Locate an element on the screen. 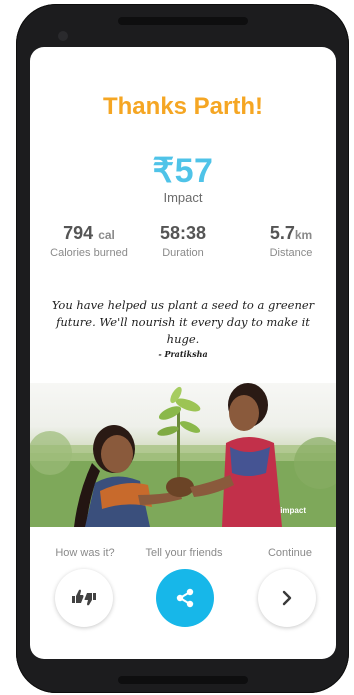 This screenshot has width=354, height=695. tell-friends-label: Tell your friends is located at coordinates (184, 553).